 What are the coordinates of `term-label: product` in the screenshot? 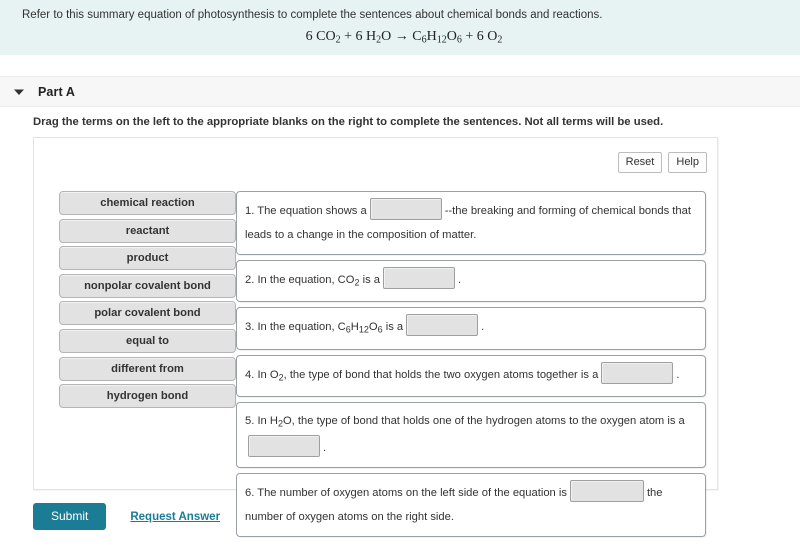 It's located at (147, 258).